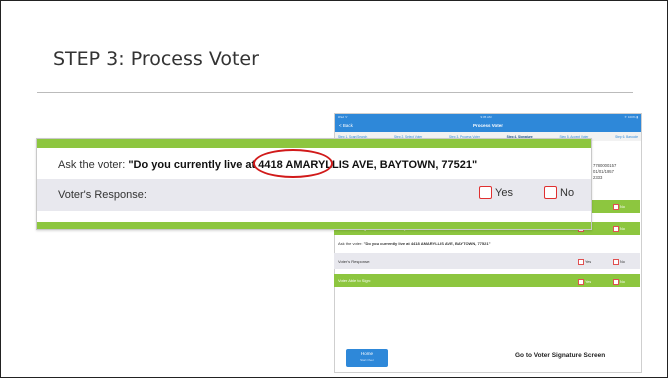  What do you see at coordinates (598, 177) in the screenshot?
I see `voter-precinct: 2333` at bounding box center [598, 177].